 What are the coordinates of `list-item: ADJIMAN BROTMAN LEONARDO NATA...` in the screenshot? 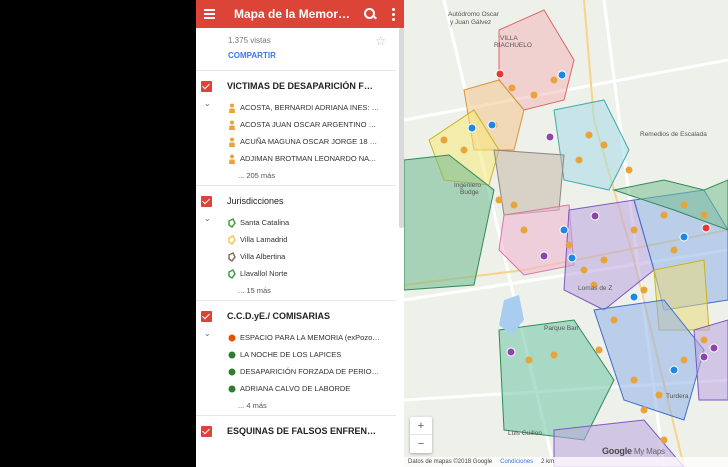 It's located at (316, 158).